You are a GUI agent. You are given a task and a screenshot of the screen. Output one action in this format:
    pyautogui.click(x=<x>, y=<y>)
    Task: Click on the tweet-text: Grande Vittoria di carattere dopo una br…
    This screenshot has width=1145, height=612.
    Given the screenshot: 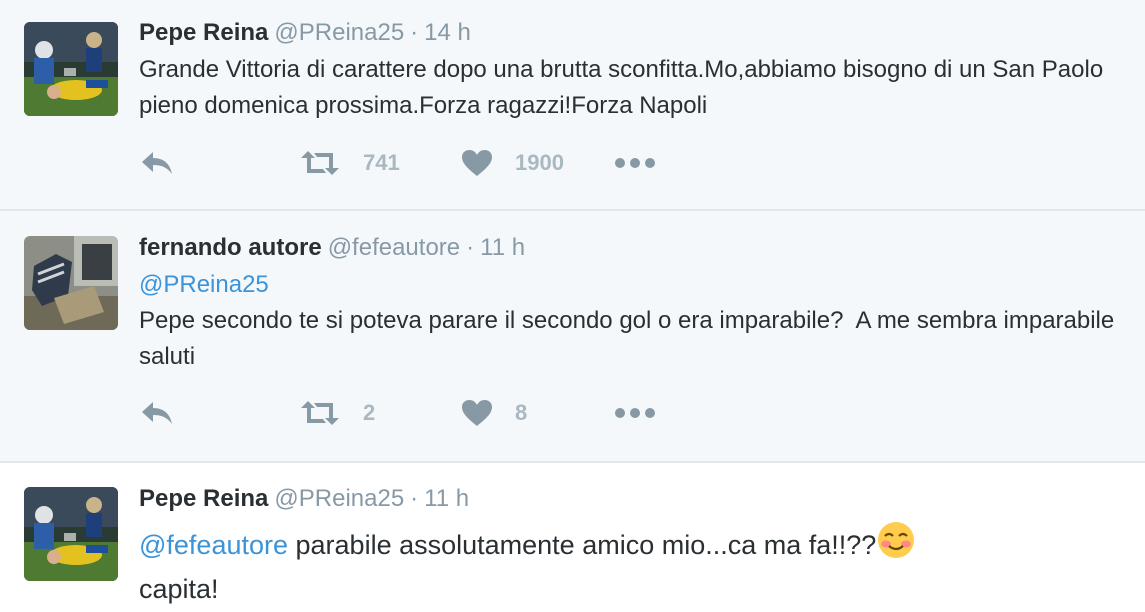 What is the action you would take?
    pyautogui.click(x=624, y=87)
    